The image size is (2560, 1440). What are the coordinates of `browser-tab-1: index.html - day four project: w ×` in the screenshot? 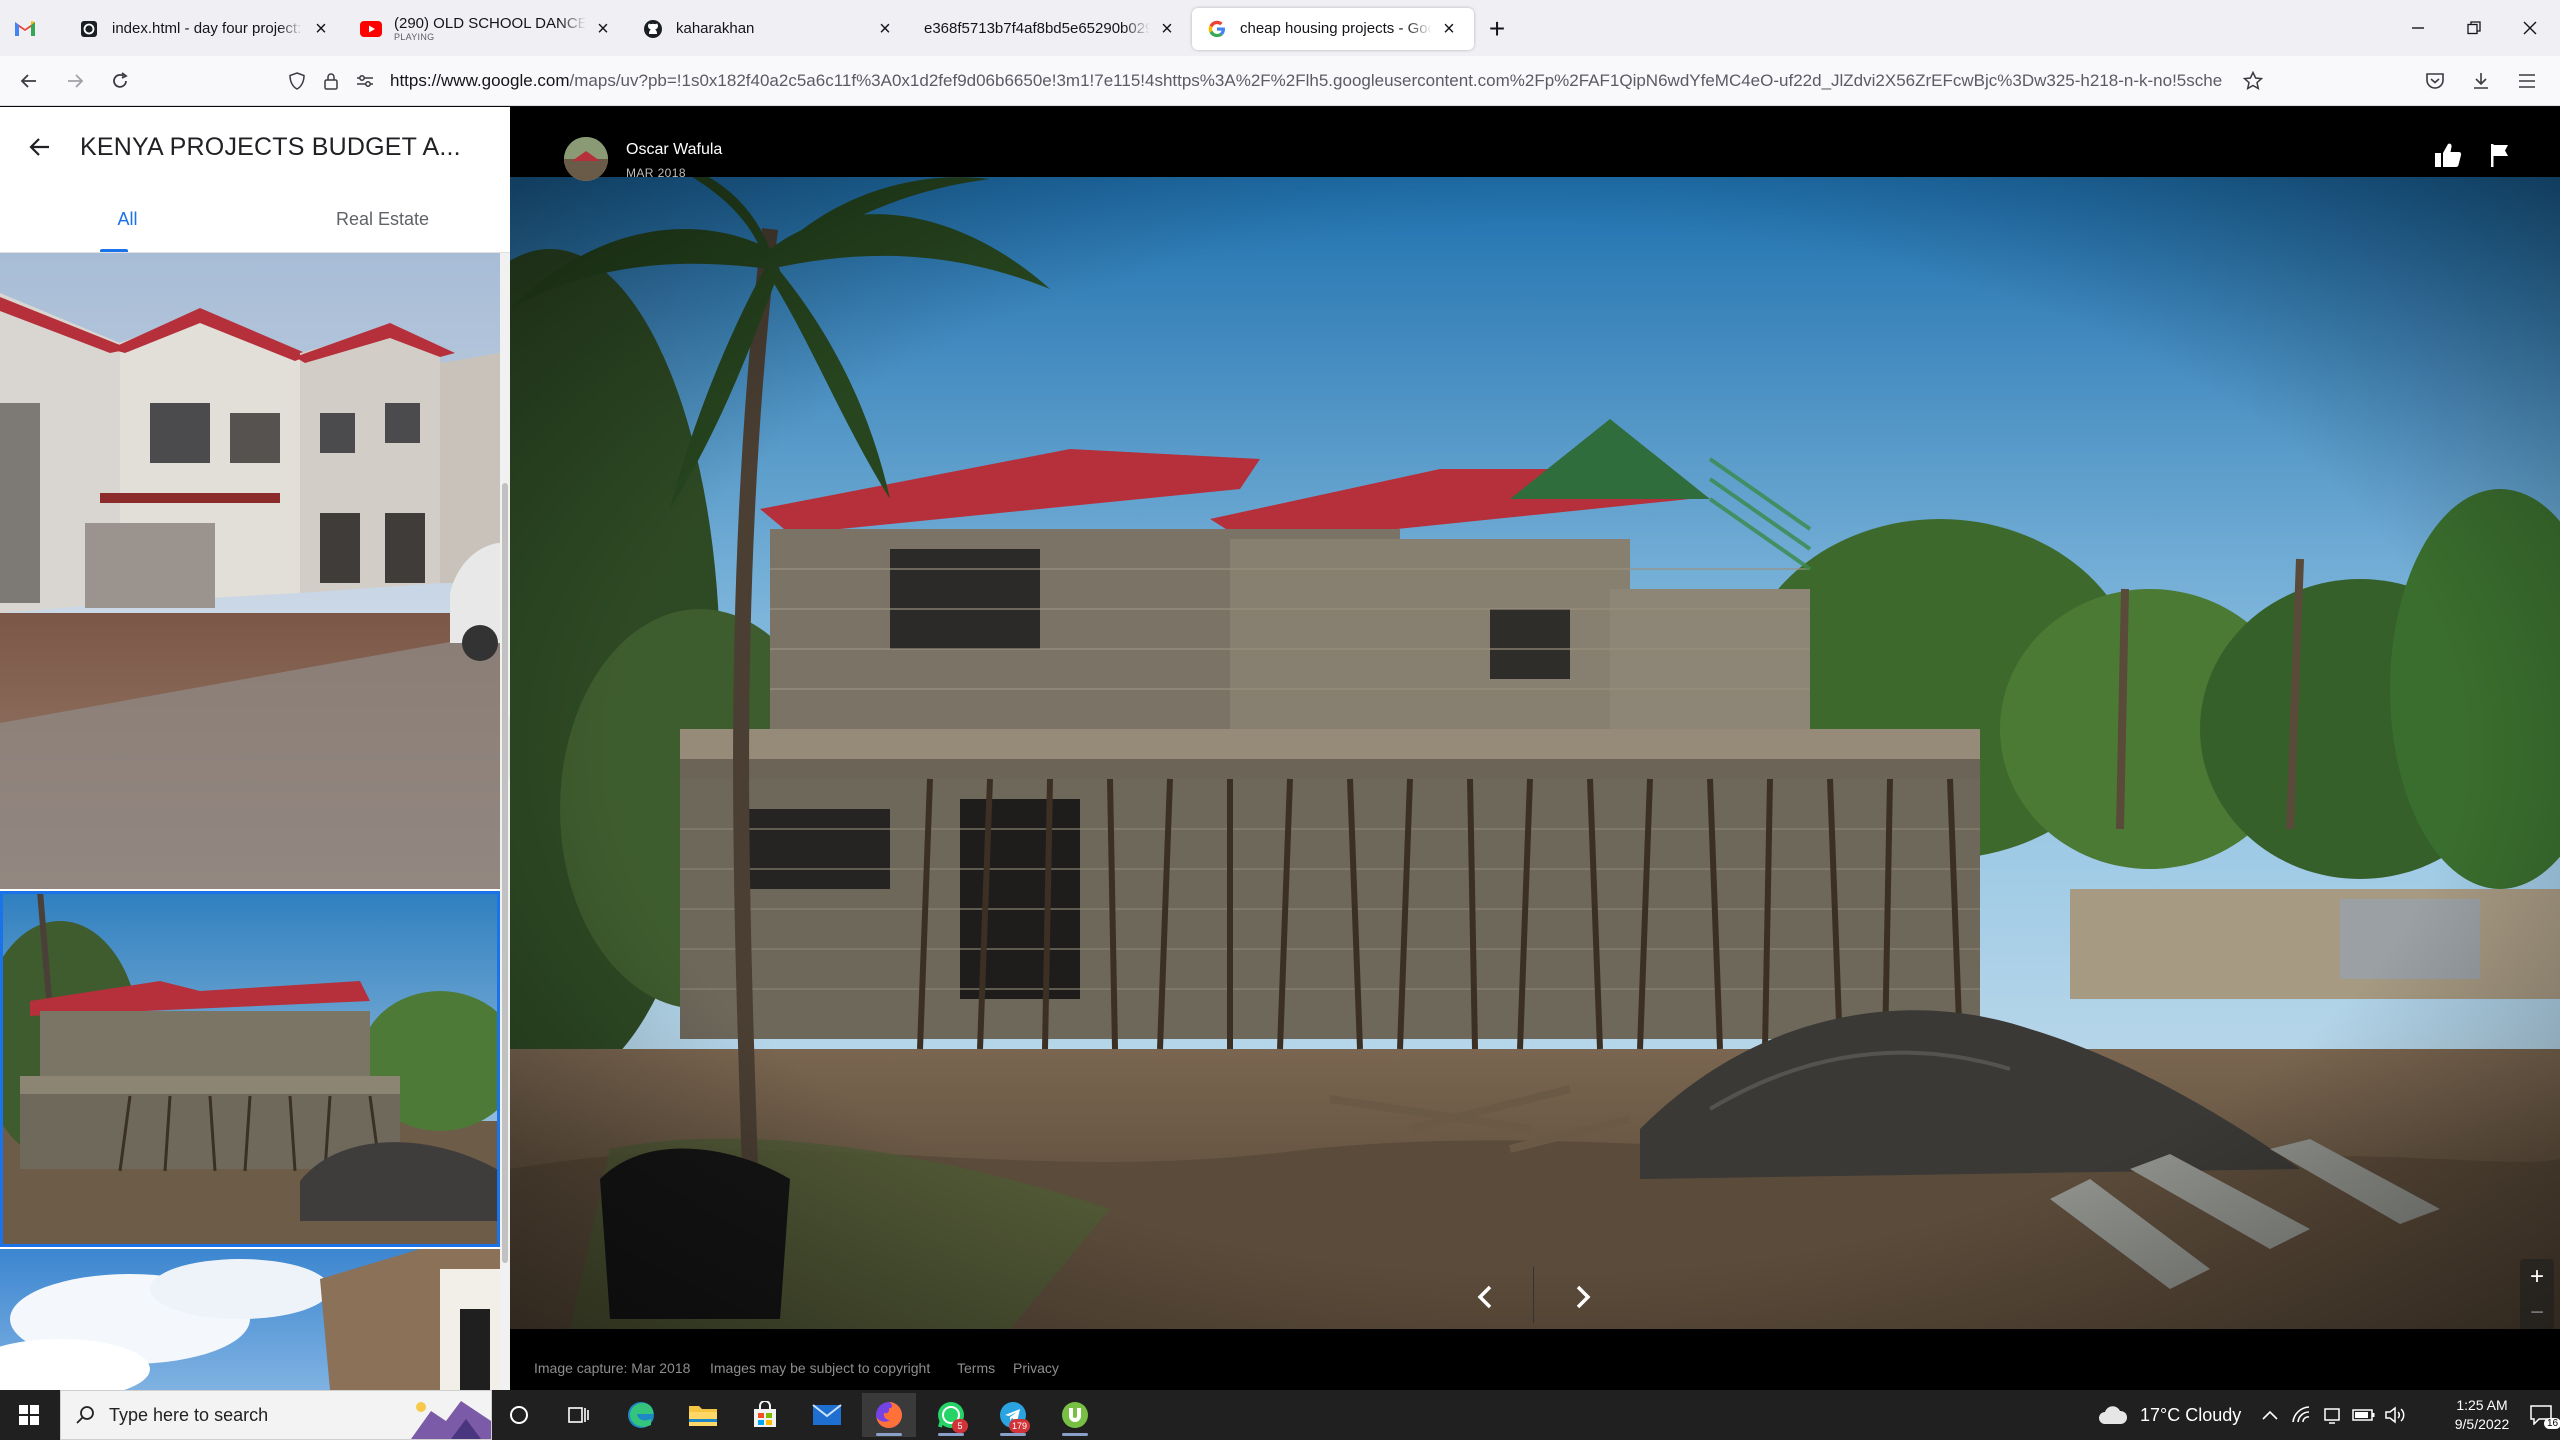 It's located at (205, 29).